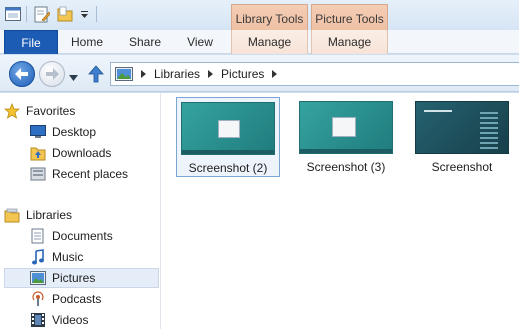 This screenshot has height=329, width=519. What do you see at coordinates (349, 18) in the screenshot?
I see `picture-tools-label: Picture Tools` at bounding box center [349, 18].